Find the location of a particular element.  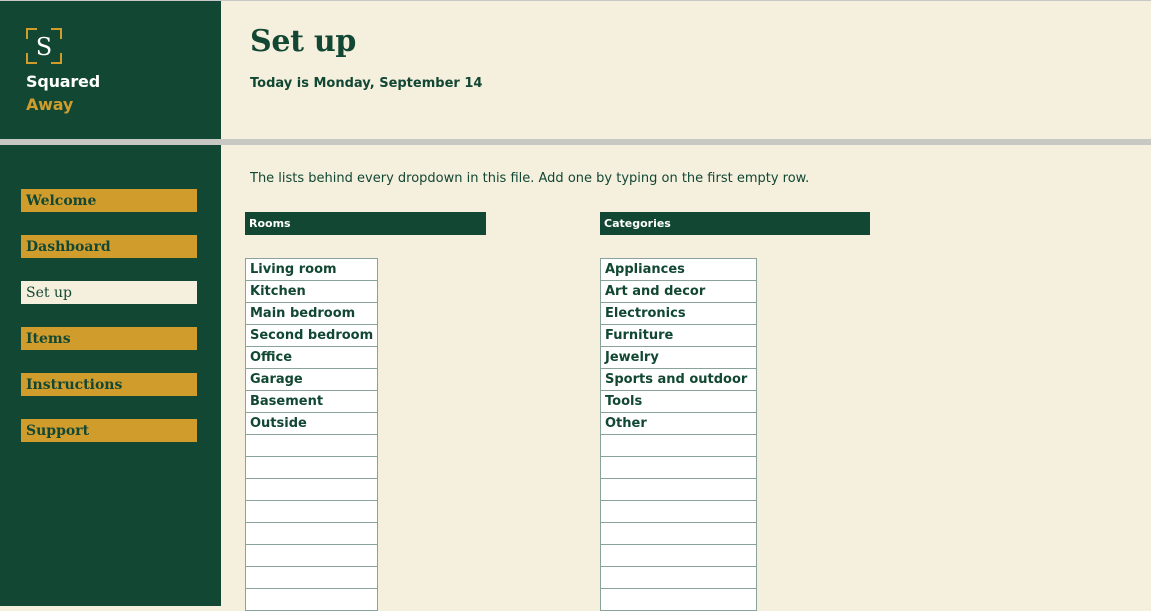

rooms-cell: Main bedroom is located at coordinates (311, 313).